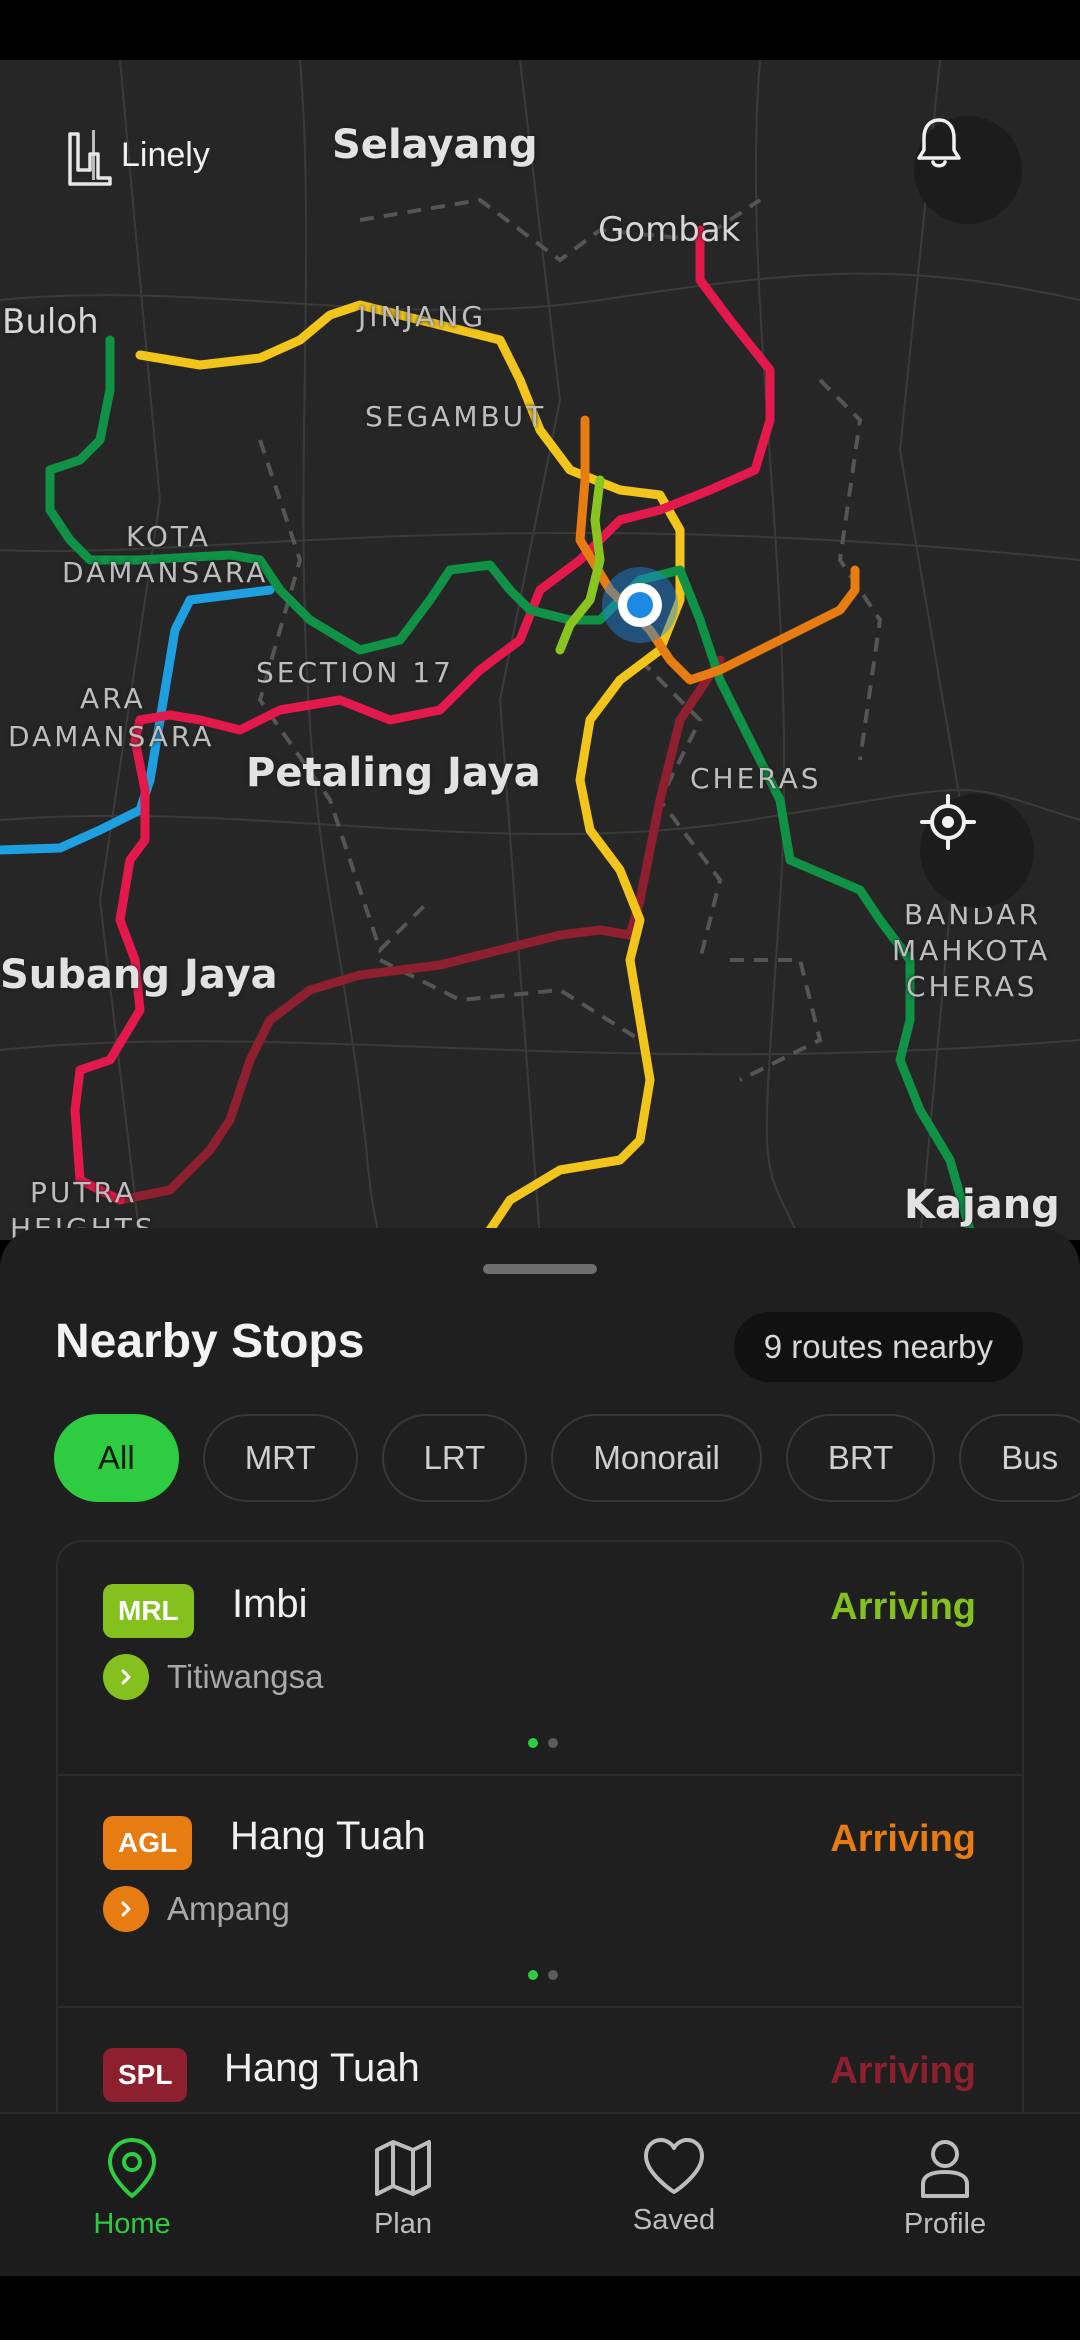 This screenshot has width=1080, height=2340. Describe the element at coordinates (210, 1341) in the screenshot. I see `sheet-title: Nearby Stops` at that location.